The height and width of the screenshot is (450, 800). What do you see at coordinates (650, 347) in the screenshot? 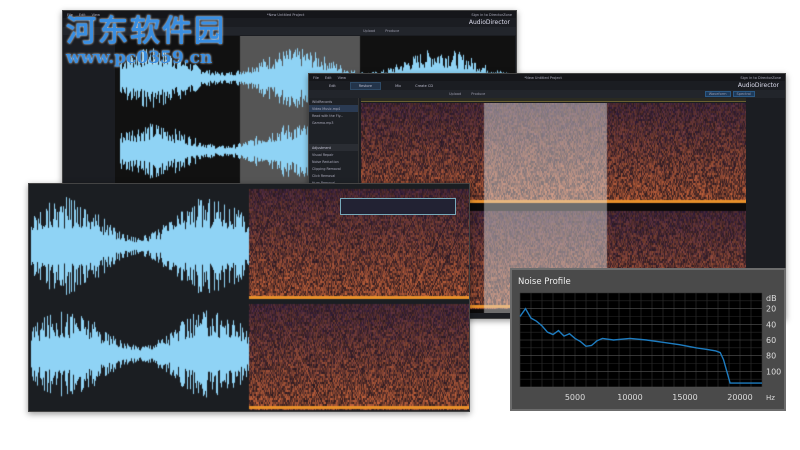
I see `noise-profile-chart: 5000 10000 15000 20000 20 40 60 80 100 dB Hz` at bounding box center [650, 347].